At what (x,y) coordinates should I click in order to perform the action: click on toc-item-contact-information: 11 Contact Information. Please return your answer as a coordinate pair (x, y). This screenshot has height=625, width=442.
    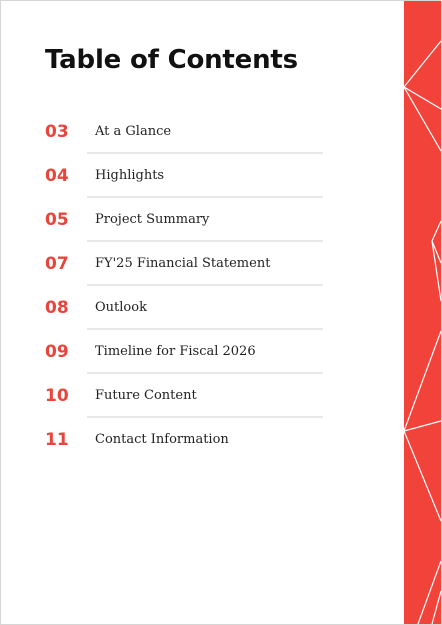
    Looking at the image, I should click on (184, 440).